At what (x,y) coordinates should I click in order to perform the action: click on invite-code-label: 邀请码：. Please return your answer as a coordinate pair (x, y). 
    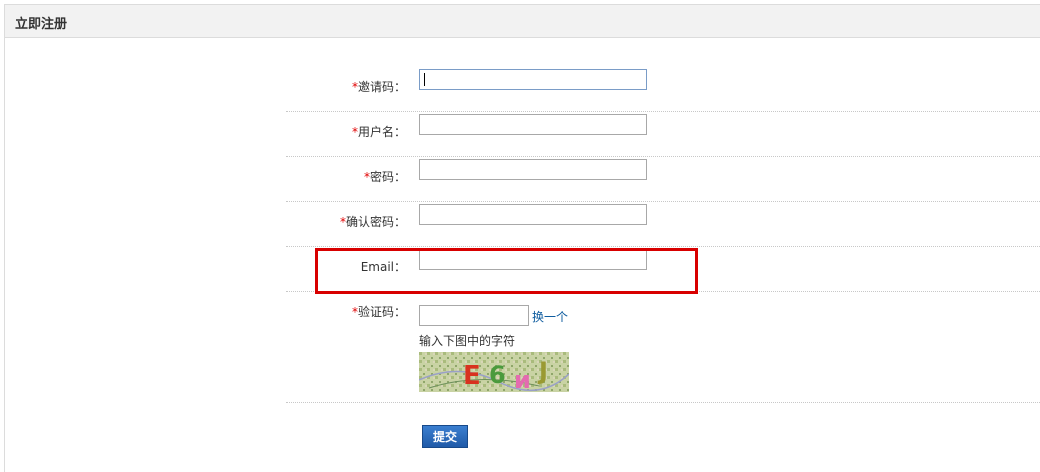
    Looking at the image, I should click on (381, 87).